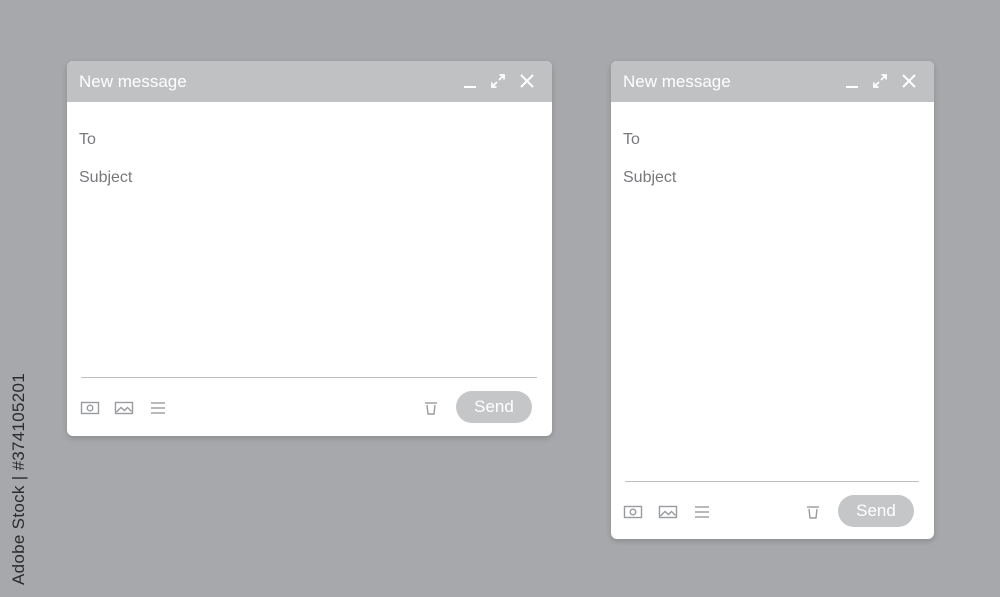 Image resolution: width=1000 pixels, height=597 pixels. What do you see at coordinates (18, 478) in the screenshot?
I see `stock-watermark-text: Adobe Stock | #374105201` at bounding box center [18, 478].